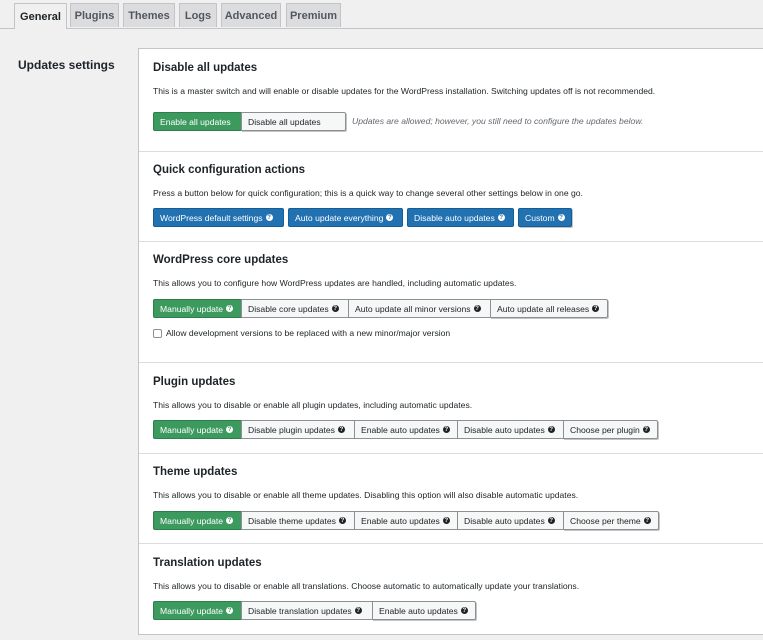  I want to click on translation-manually-update-button: Manually update?, so click(197, 610).